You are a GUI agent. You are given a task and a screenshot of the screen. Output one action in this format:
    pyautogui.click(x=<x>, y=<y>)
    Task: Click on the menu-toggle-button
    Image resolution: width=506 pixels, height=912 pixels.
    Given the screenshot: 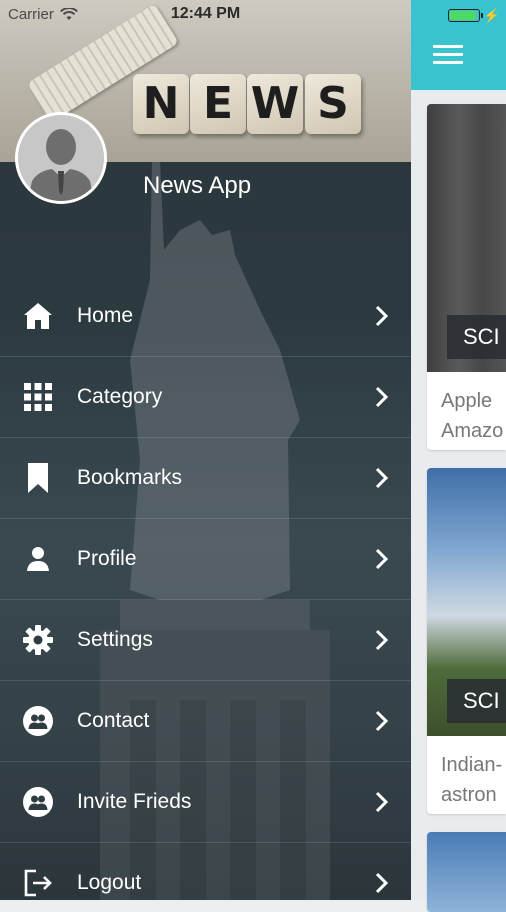 What is the action you would take?
    pyautogui.click(x=448, y=55)
    